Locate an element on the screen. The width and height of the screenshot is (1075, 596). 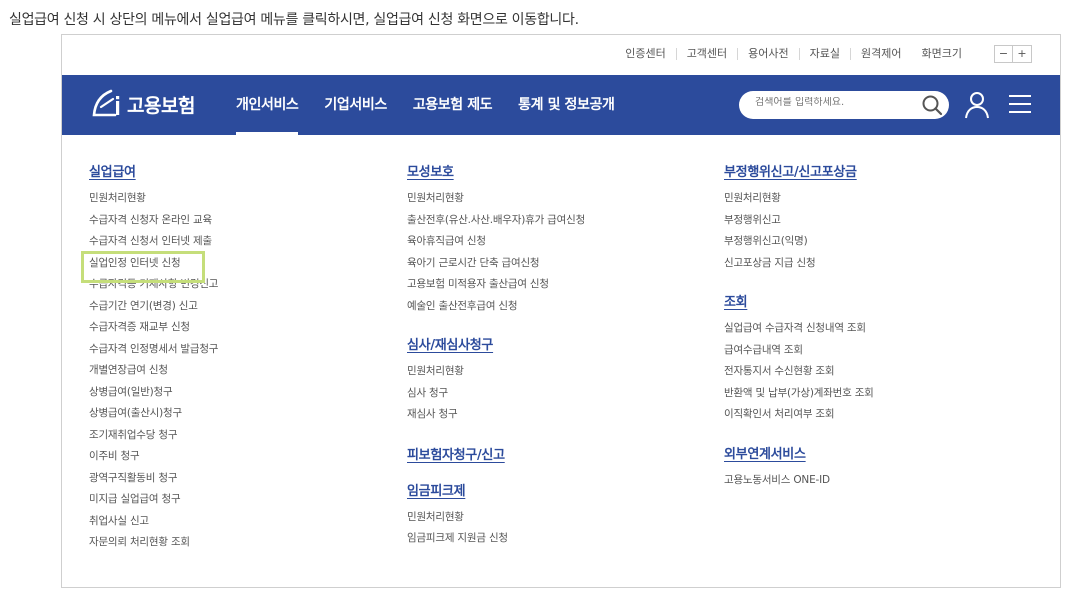
menu-link: 부정행위신고(익명) is located at coordinates (799, 242).